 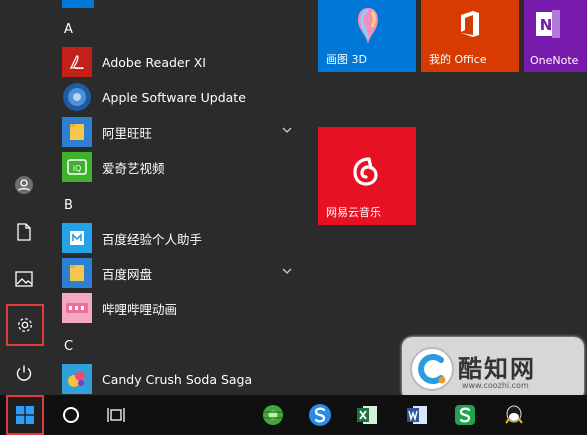 What do you see at coordinates (77, 97) in the screenshot?
I see `apple-update-icon` at bounding box center [77, 97].